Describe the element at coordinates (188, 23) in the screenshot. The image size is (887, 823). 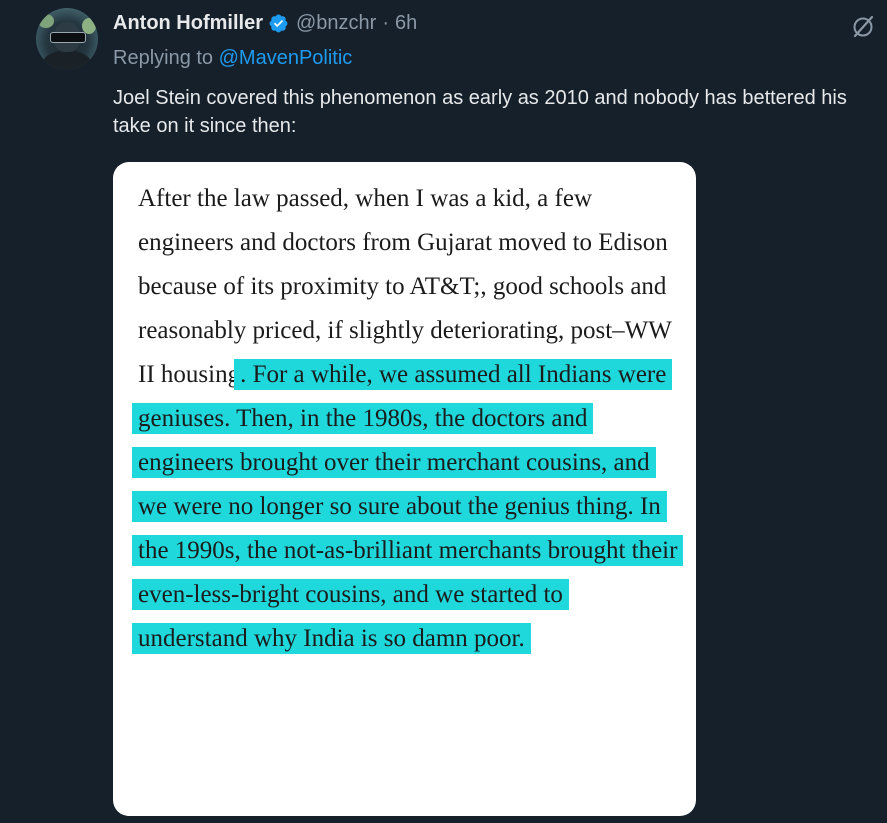
I see `author-name: Anton Hofmiller` at that location.